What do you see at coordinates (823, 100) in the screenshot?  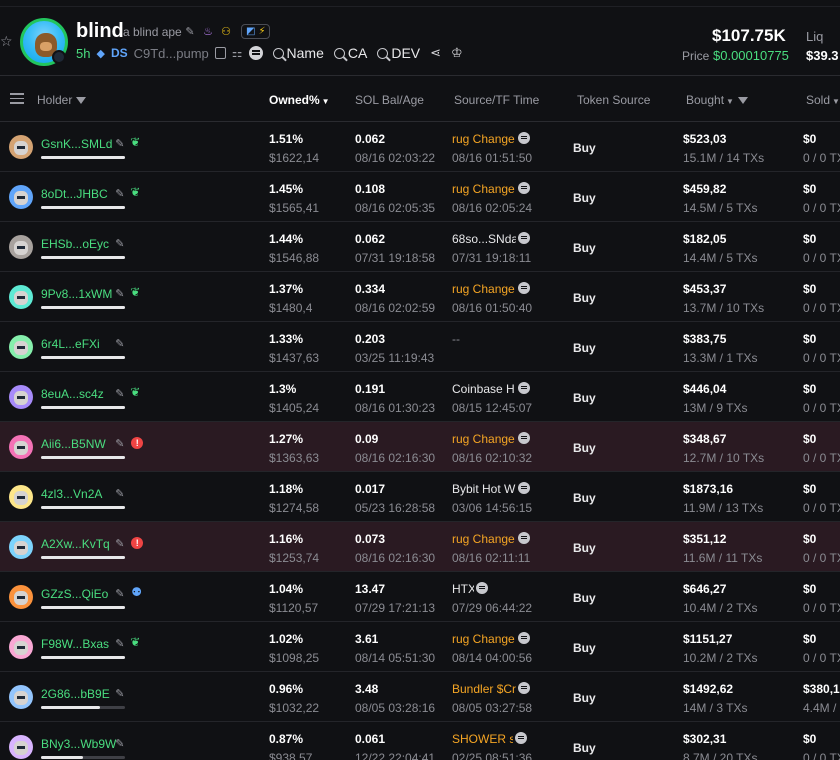 I see `col-sold: Sold ▼` at bounding box center [823, 100].